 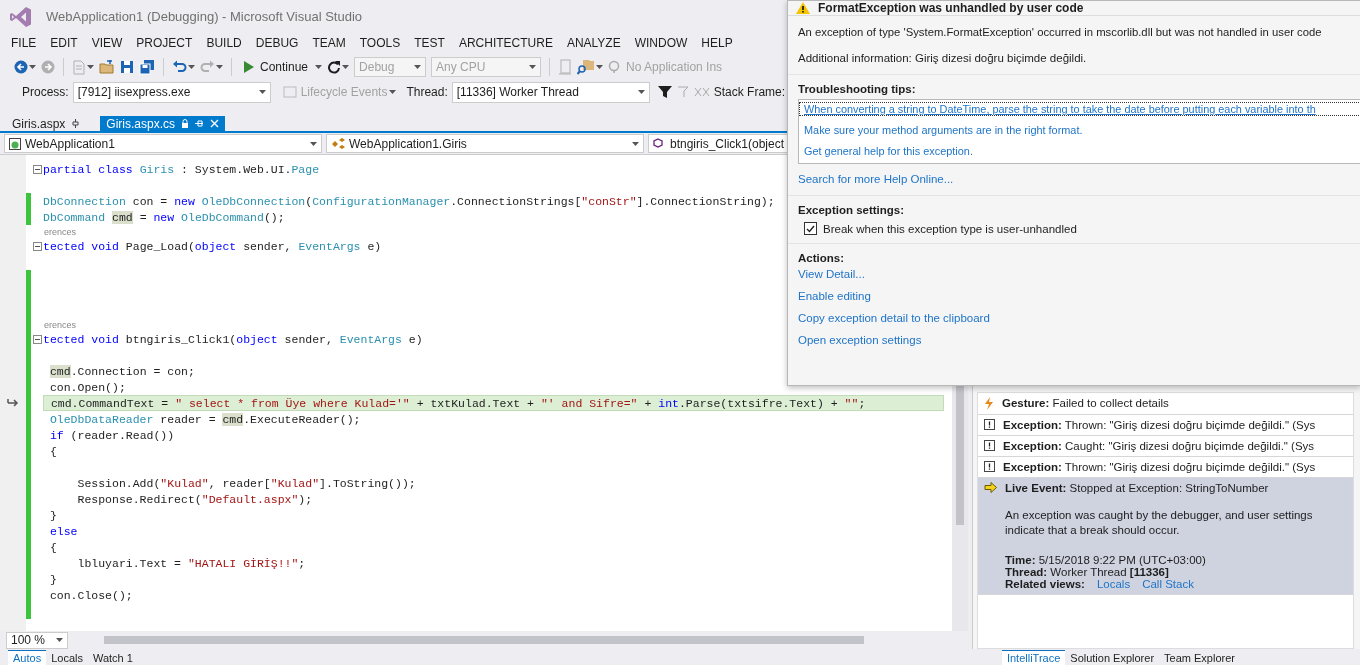 What do you see at coordinates (67, 657) in the screenshot?
I see `tool-window-tab: Locals` at bounding box center [67, 657].